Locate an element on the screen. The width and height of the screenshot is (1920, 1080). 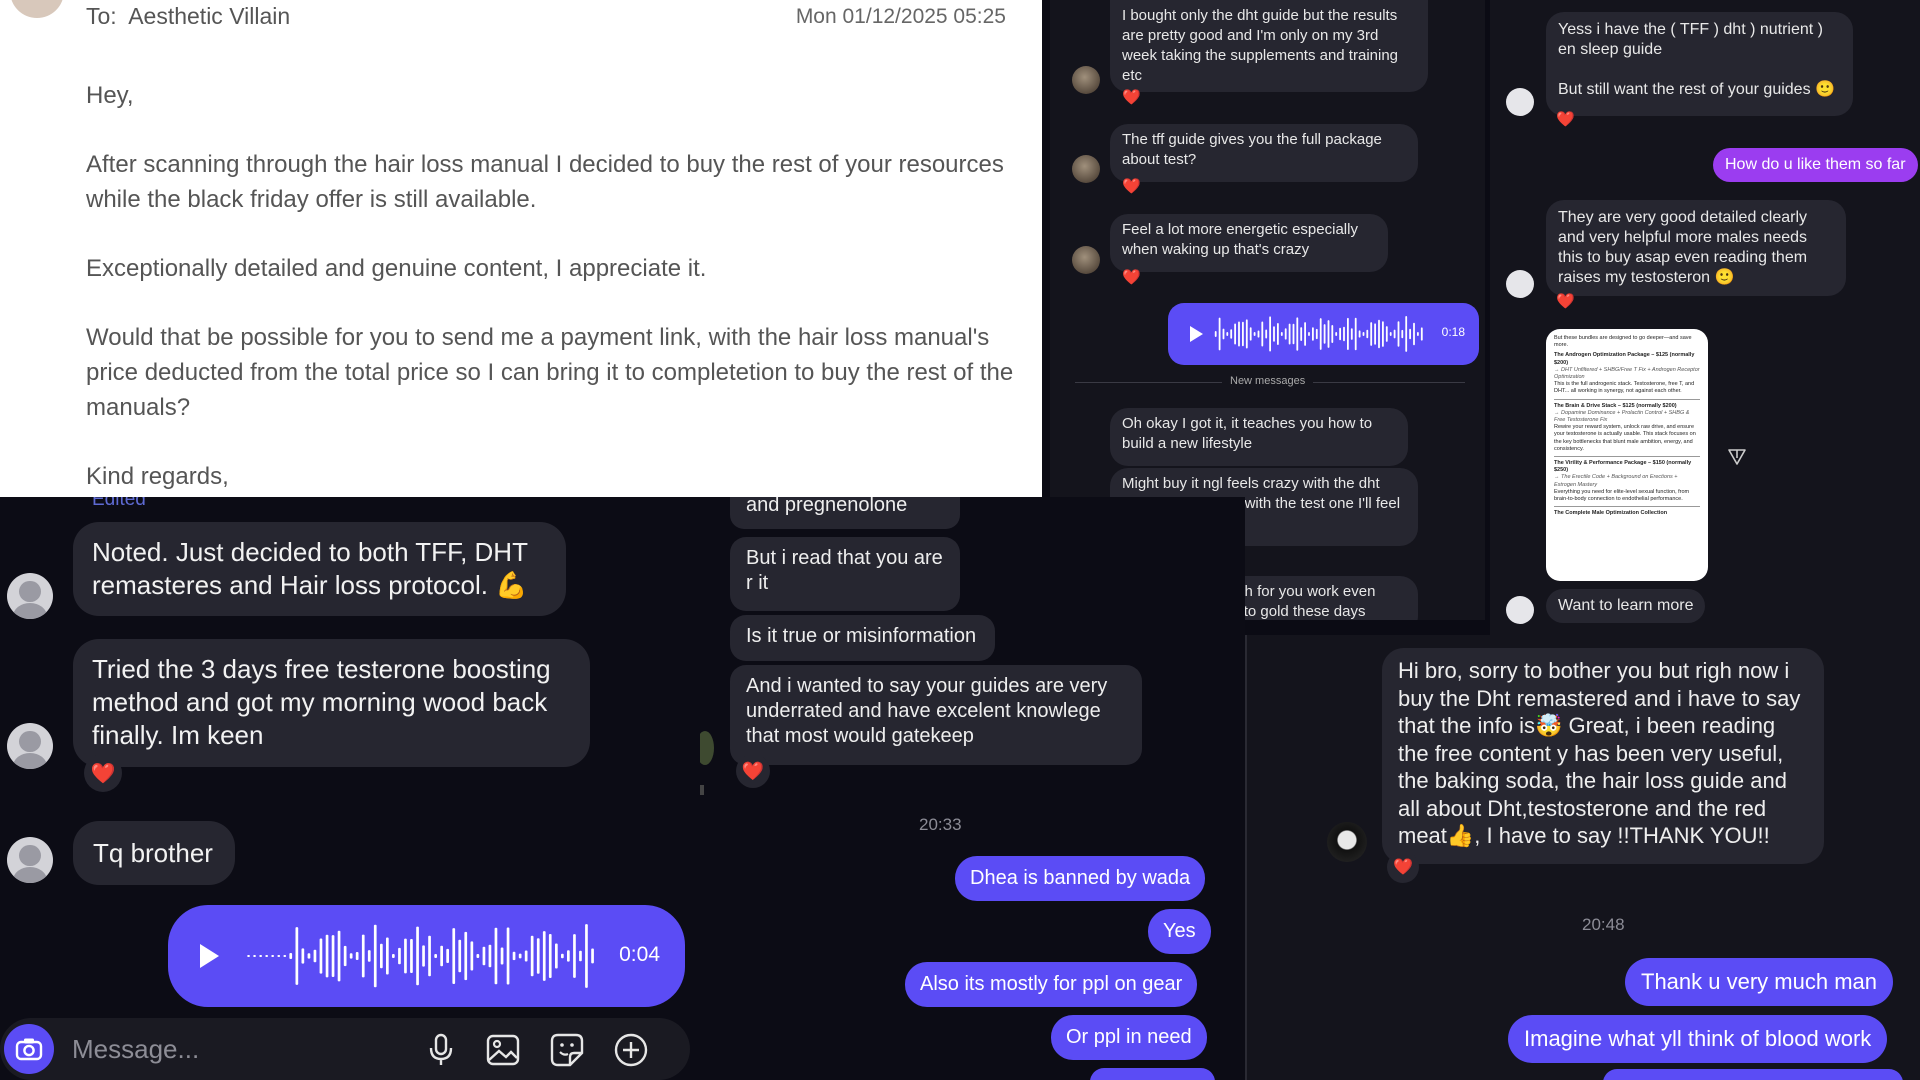
message-bubble: and pregnenolone is located at coordinates (845, 513).